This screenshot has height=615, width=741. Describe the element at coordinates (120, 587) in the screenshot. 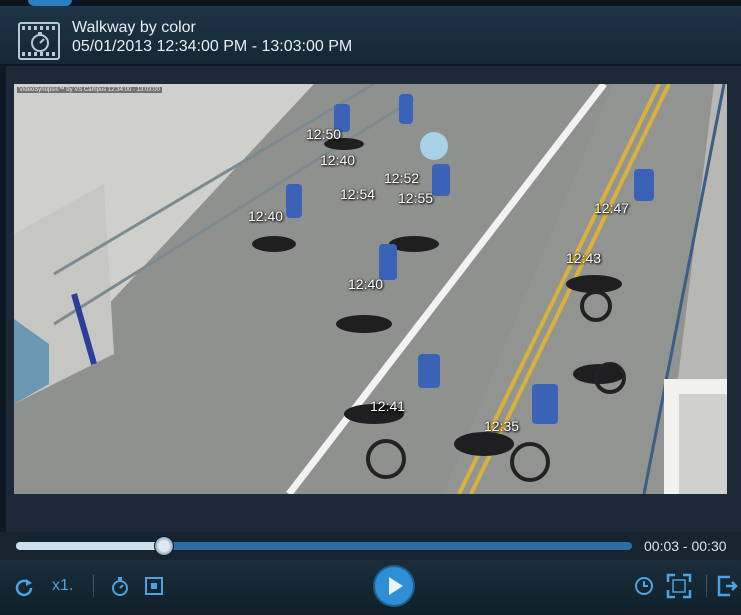

I see `stopwatch-icon` at that location.